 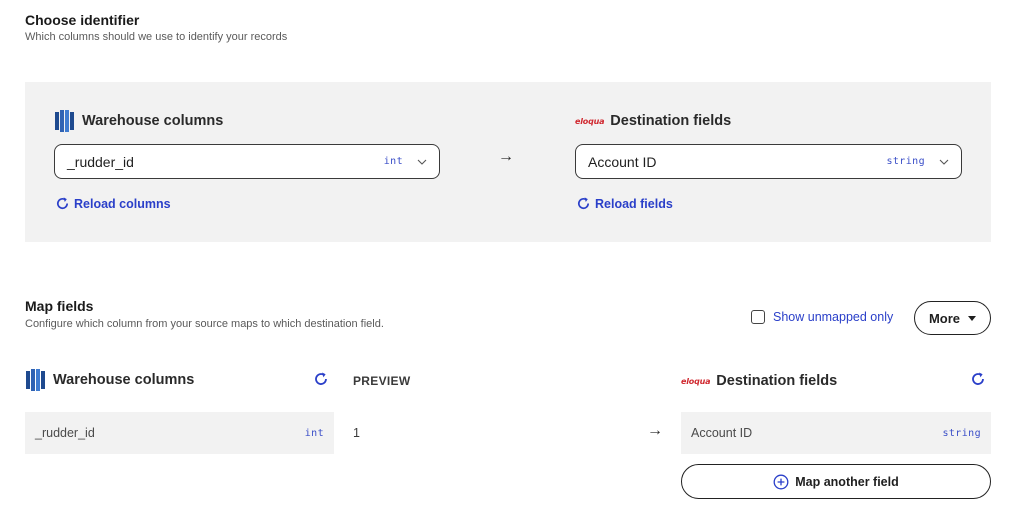 I want to click on identifier-destination-type: string, so click(x=905, y=161).